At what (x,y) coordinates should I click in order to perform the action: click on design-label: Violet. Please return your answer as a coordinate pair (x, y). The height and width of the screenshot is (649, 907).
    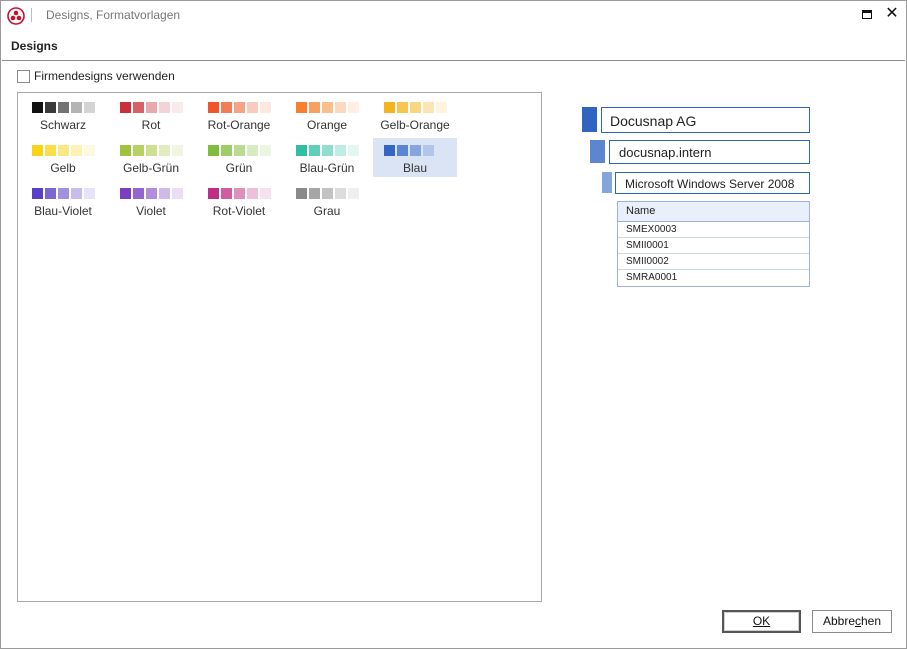
    Looking at the image, I should click on (151, 211).